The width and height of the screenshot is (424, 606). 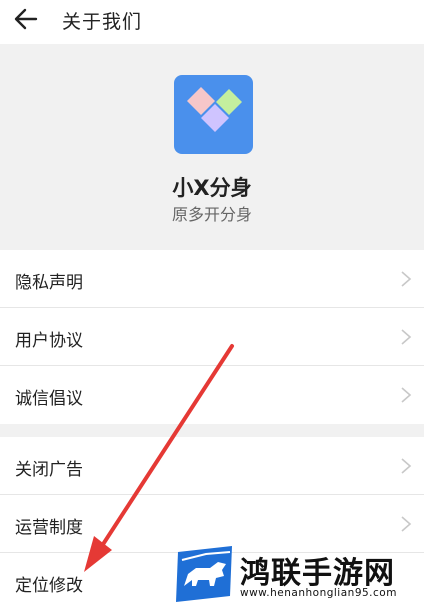 I want to click on watermark: 鸿联手游网 www.henanhonglian95.com, so click(x=296, y=574).